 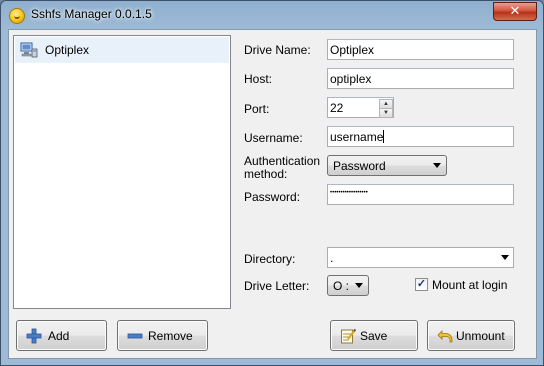 What do you see at coordinates (258, 79) in the screenshot?
I see `host-label: Host:` at bounding box center [258, 79].